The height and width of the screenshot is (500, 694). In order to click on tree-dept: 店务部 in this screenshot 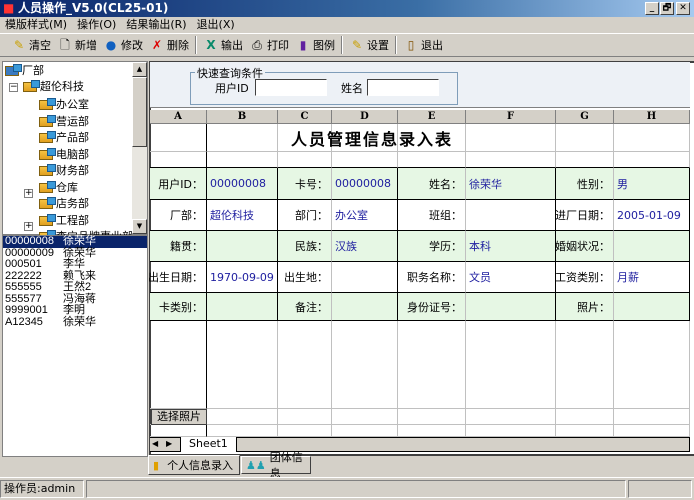, I will do `click(64, 204)`.